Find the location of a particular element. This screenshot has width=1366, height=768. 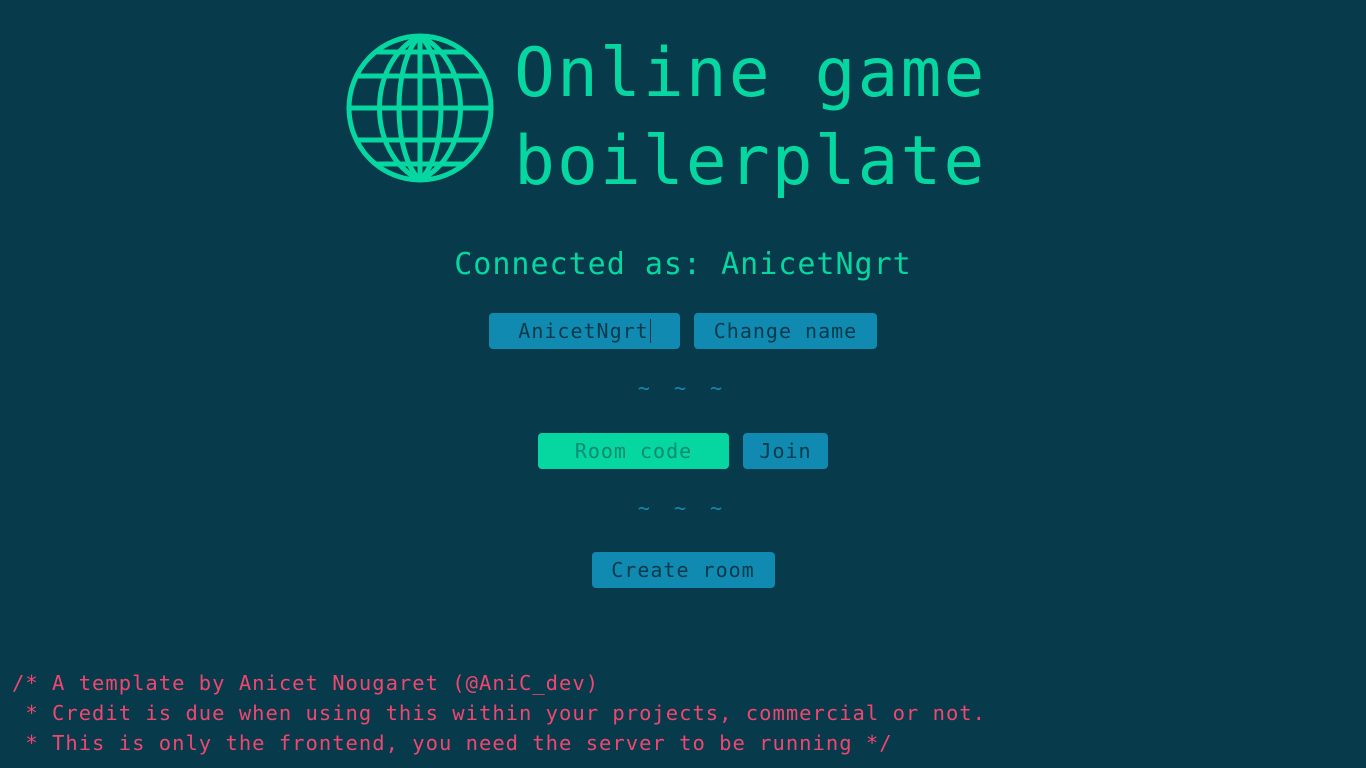

name-input: AnicetNgrt is located at coordinates (584, 331).